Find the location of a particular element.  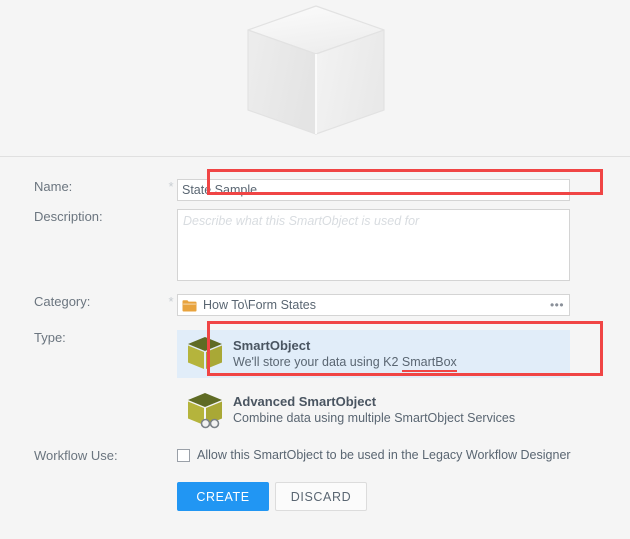

category-label: Category: is located at coordinates (62, 301).